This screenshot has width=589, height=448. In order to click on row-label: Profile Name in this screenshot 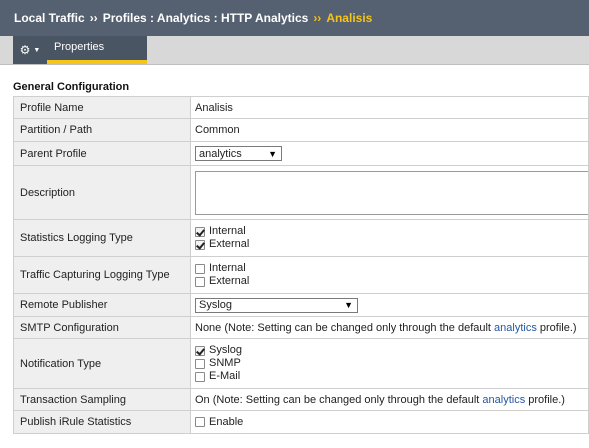, I will do `click(102, 107)`.